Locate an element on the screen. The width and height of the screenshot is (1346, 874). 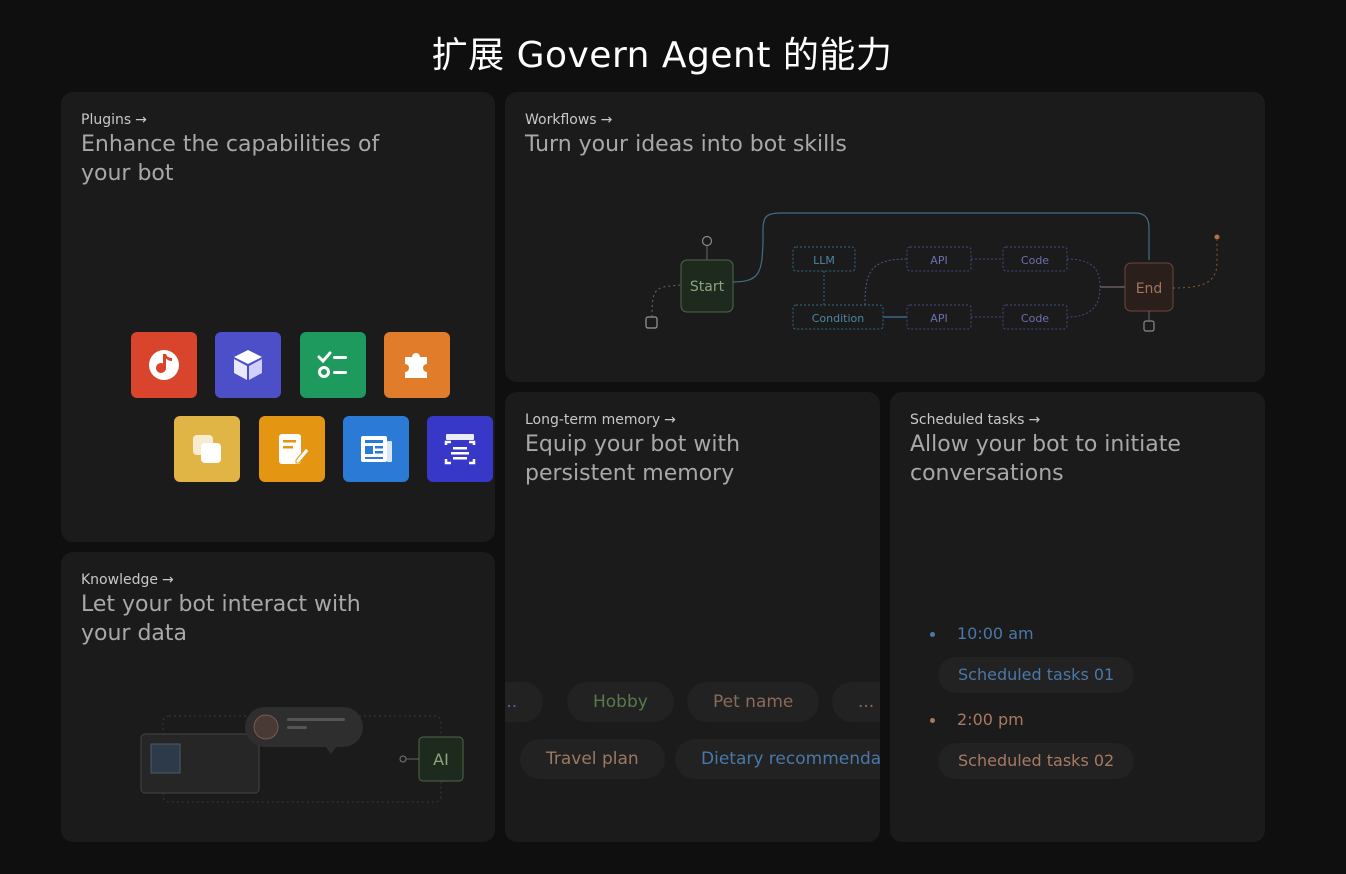
workflow-api-node-bottom: API is located at coordinates (939, 317).